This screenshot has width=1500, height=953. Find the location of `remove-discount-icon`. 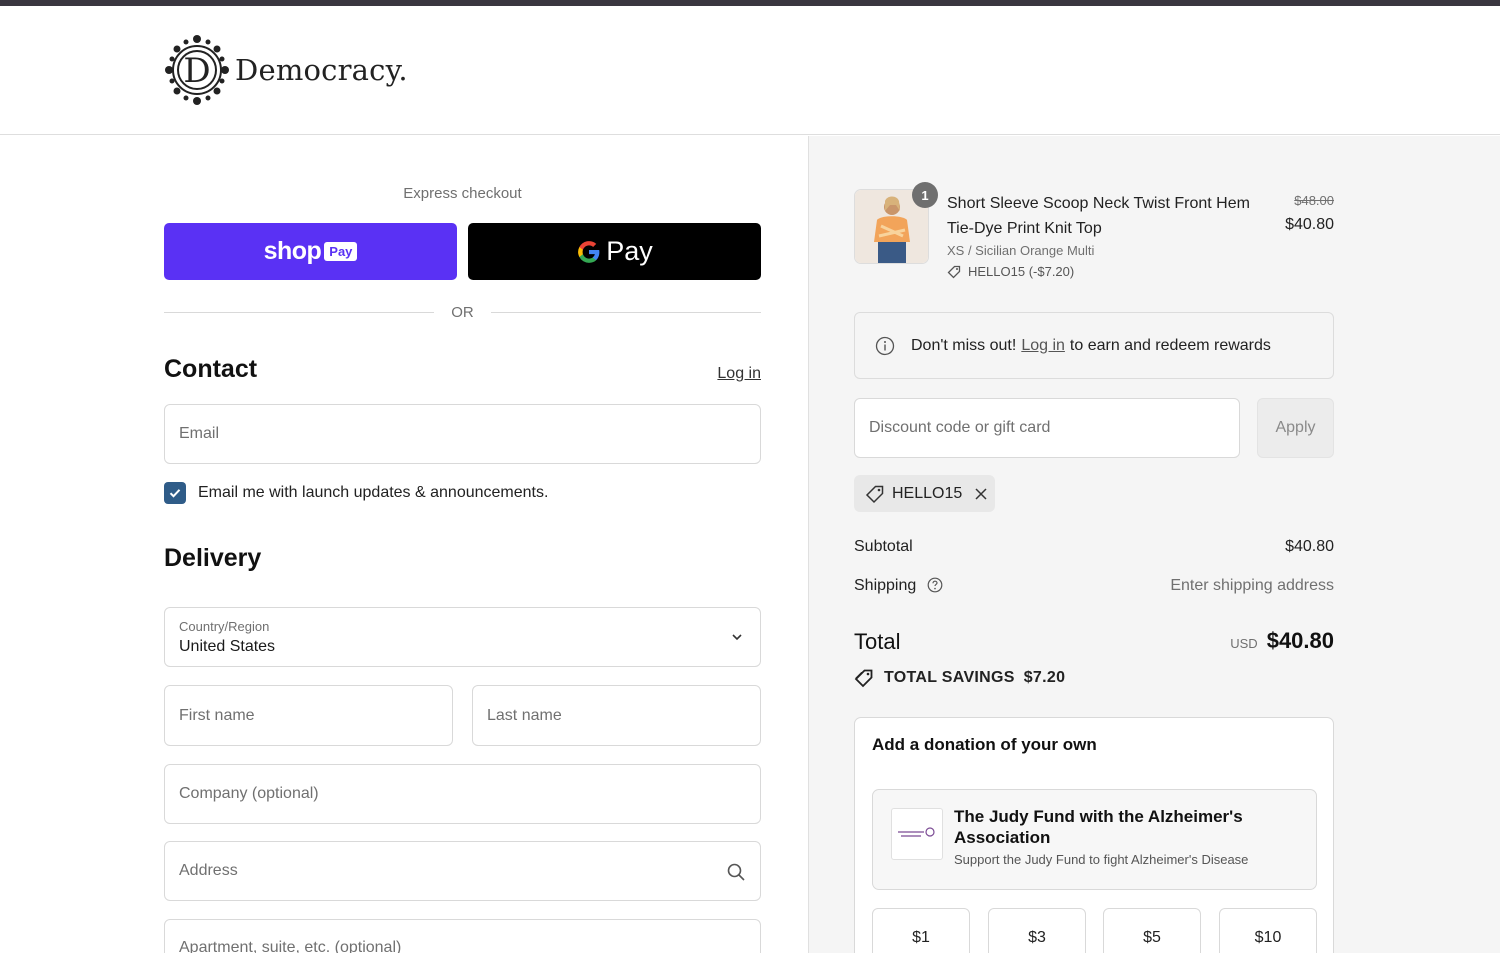

remove-discount-icon is located at coordinates (981, 494).